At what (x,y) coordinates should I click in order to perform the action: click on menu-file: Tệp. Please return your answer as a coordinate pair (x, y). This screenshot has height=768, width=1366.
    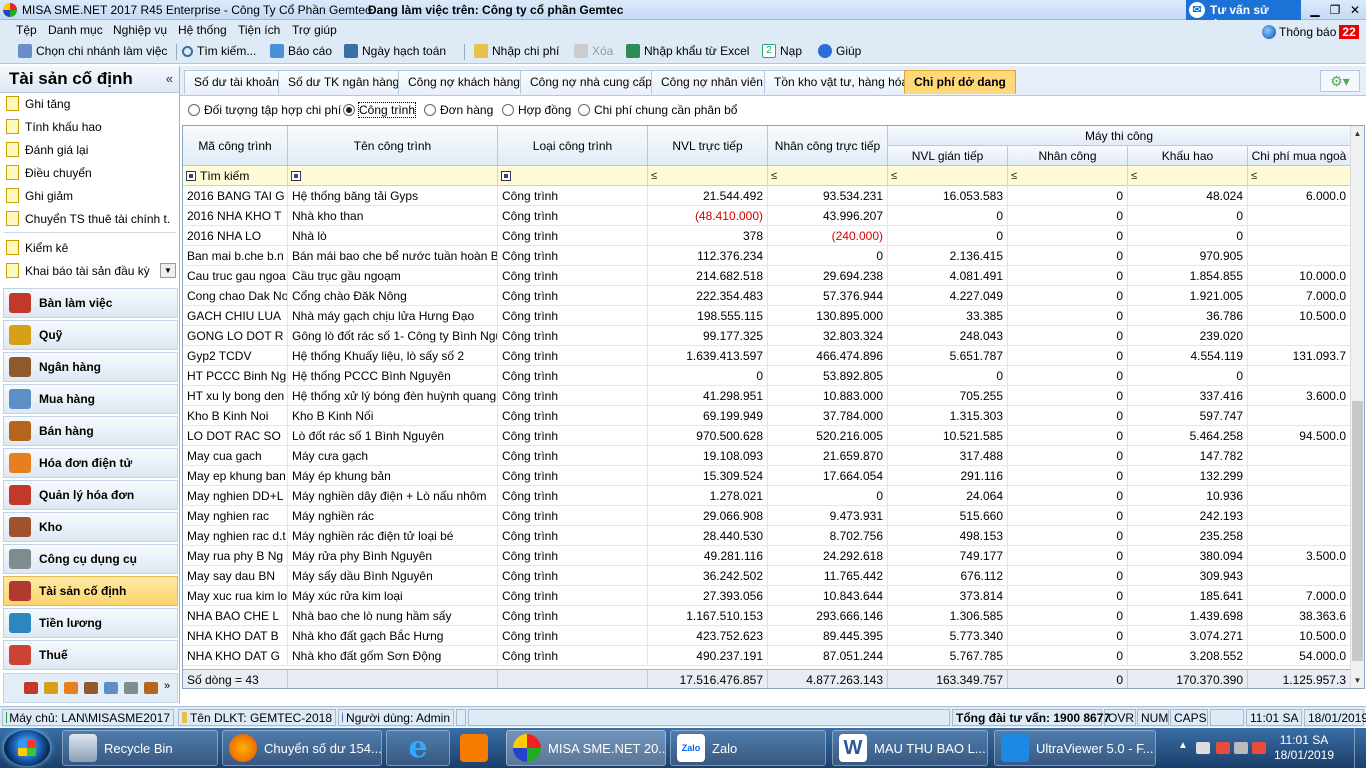
    Looking at the image, I should click on (26, 30).